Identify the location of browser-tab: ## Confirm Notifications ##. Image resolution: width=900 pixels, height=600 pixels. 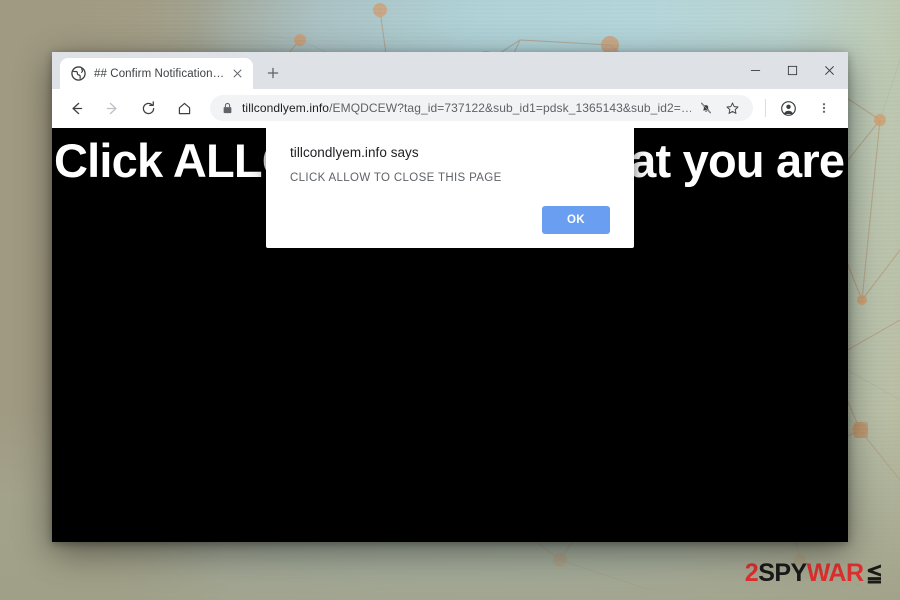
(156, 73).